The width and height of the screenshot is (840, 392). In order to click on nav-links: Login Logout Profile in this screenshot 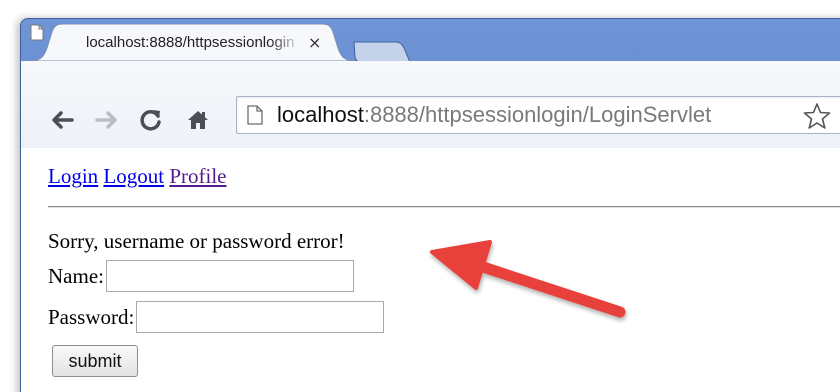, I will do `click(137, 176)`.